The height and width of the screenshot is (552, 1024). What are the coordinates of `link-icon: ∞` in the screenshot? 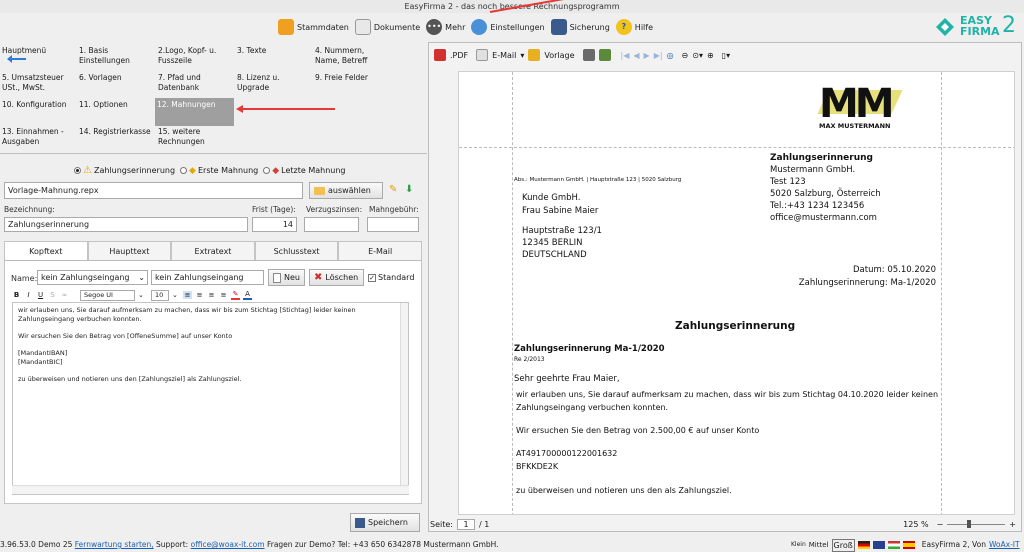 It's located at (64, 295).